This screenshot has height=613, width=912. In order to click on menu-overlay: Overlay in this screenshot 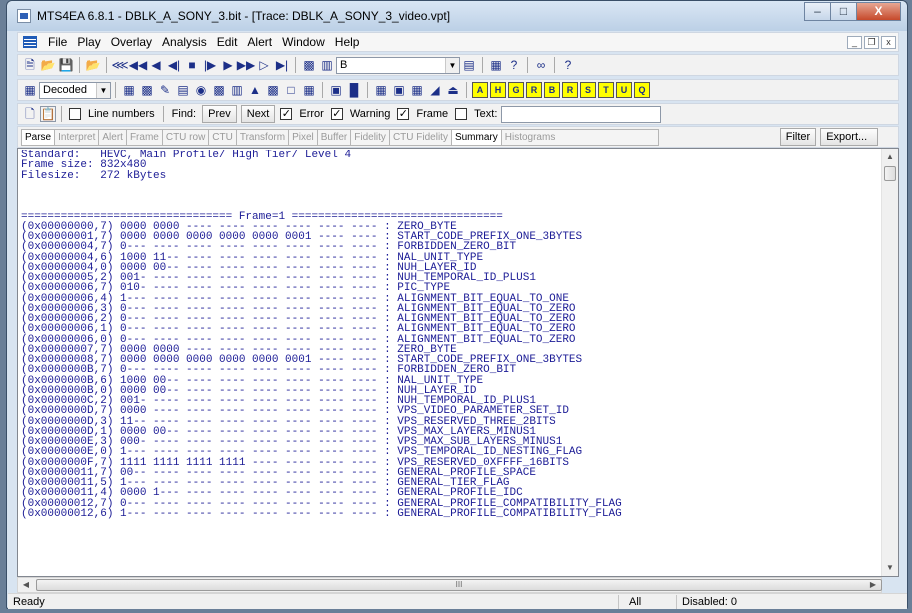, I will do `click(131, 42)`.